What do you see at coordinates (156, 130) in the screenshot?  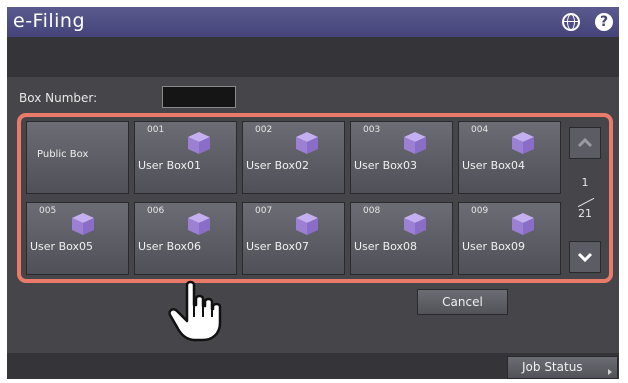 I see `box-number: 001` at bounding box center [156, 130].